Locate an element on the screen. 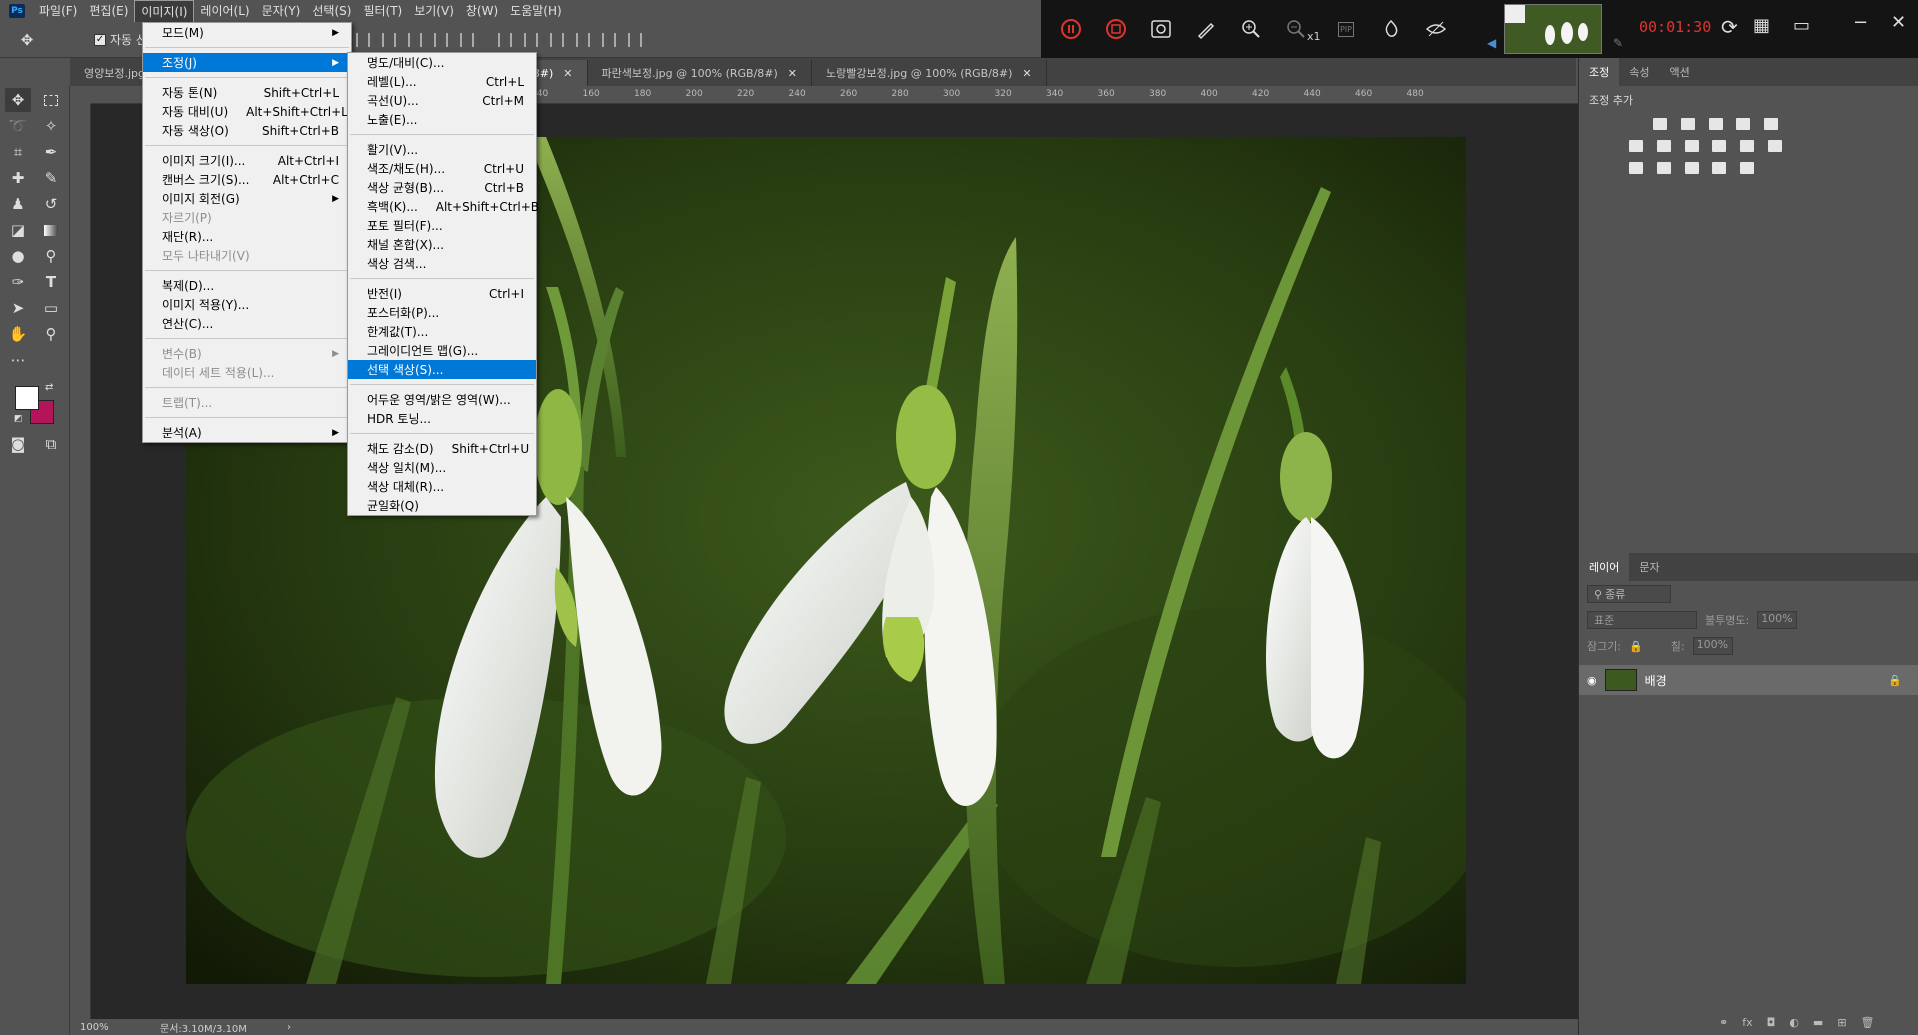  menu-1: 편집(E) is located at coordinates (108, 11).